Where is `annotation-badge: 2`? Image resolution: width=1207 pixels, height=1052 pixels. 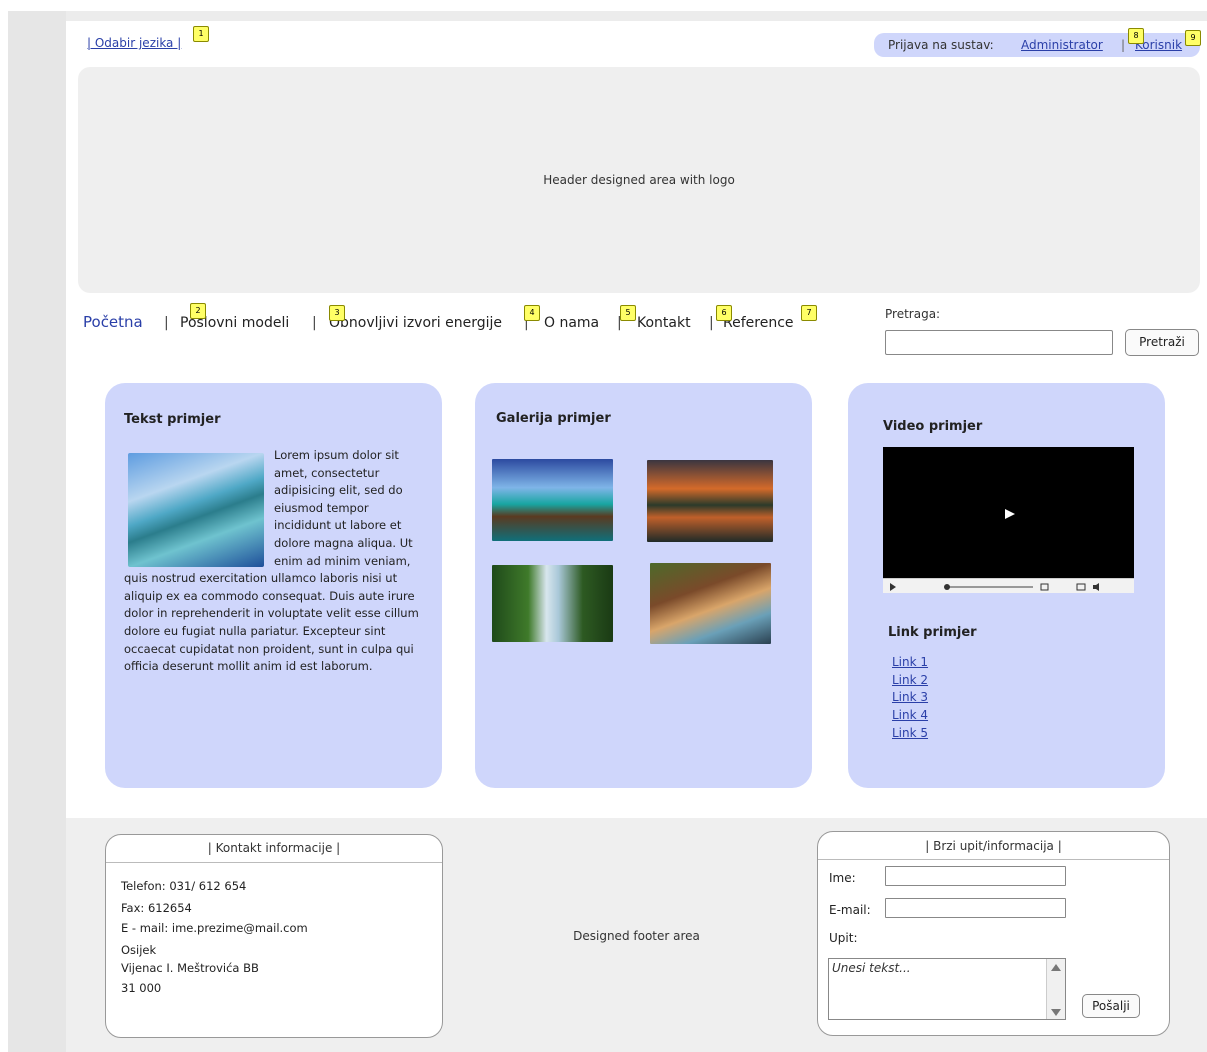
annotation-badge: 2 is located at coordinates (198, 311).